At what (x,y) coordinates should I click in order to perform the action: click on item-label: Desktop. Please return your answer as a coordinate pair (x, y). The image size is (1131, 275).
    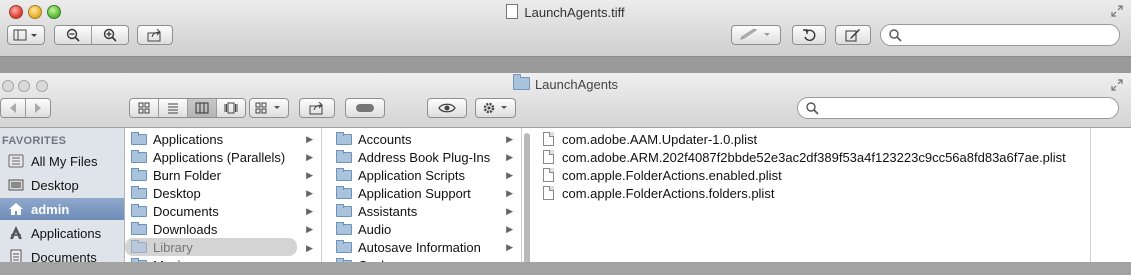
    Looking at the image, I should click on (177, 193).